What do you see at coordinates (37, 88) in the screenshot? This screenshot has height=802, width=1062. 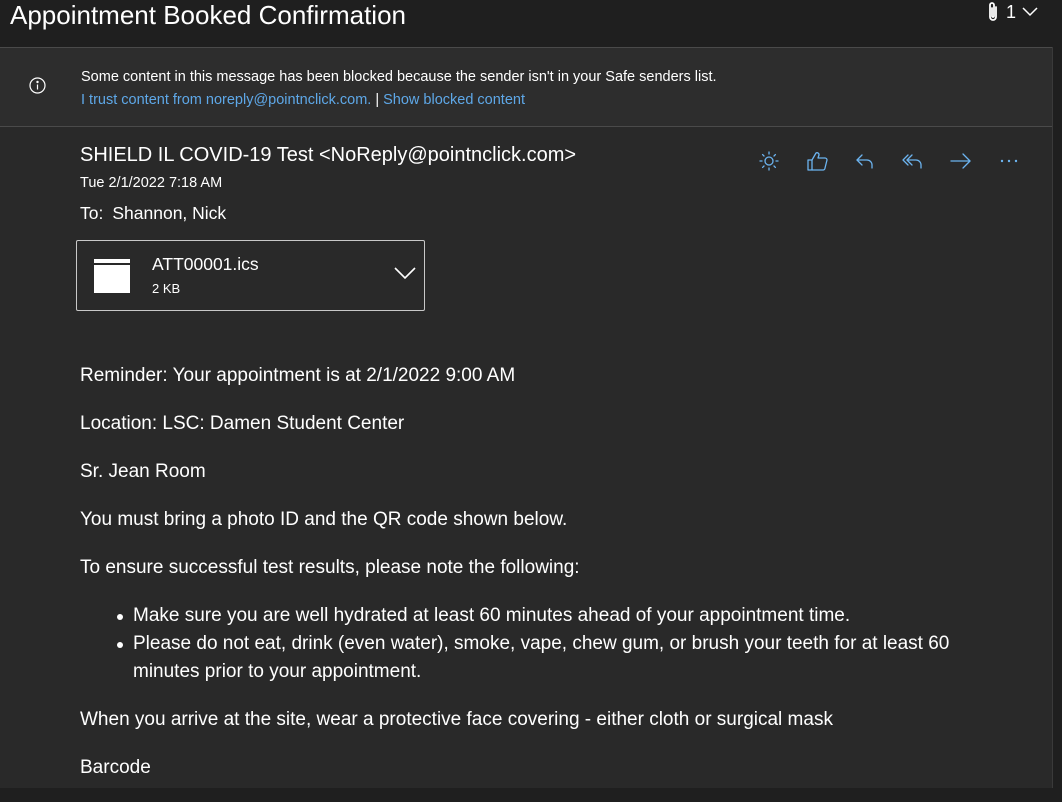 I see `info-icon` at bounding box center [37, 88].